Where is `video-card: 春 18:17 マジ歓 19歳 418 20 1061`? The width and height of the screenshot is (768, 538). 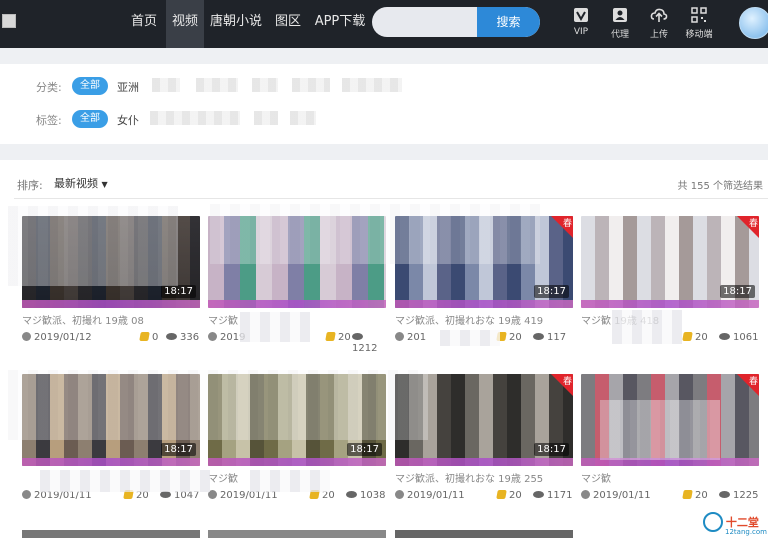
video-card: 春 18:17 マジ歓 19歳 418 20 1061 is located at coordinates (670, 281).